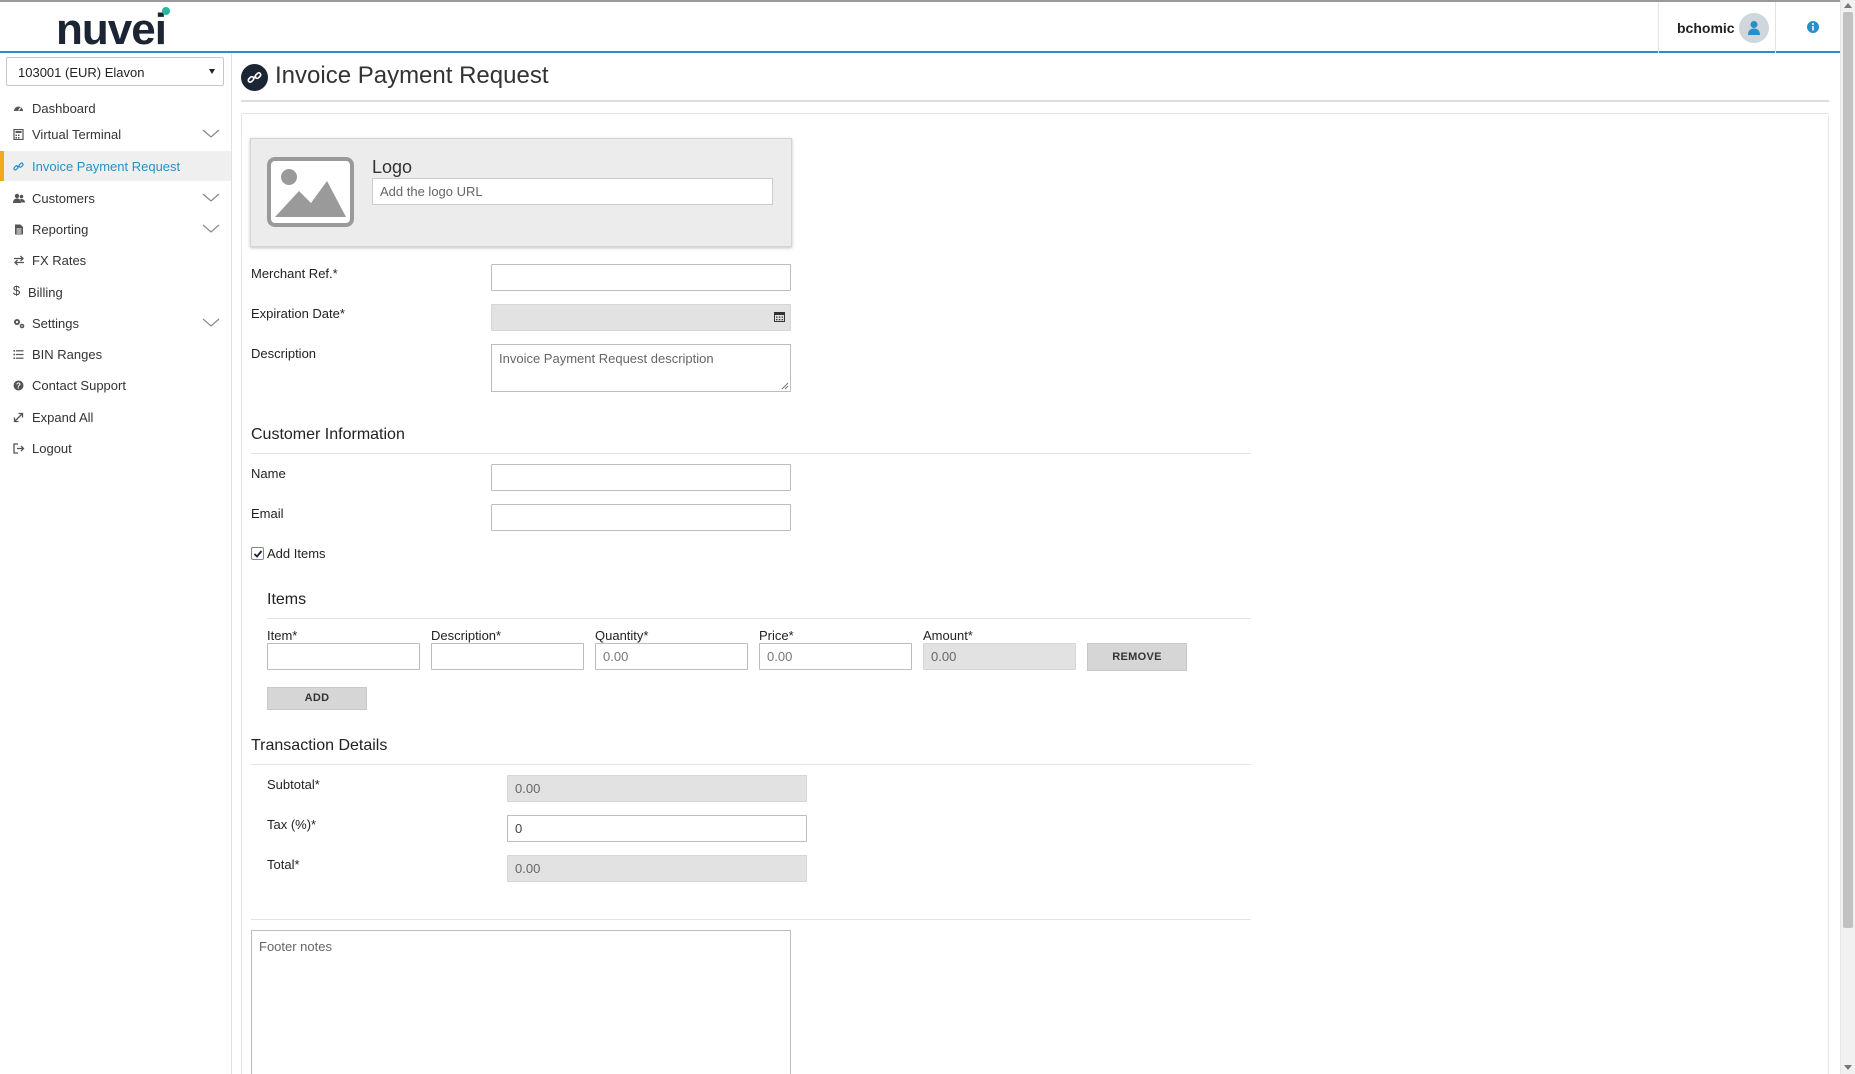  What do you see at coordinates (115, 385) in the screenshot?
I see `sidebar-item-contact-support: ? Contact Support` at bounding box center [115, 385].